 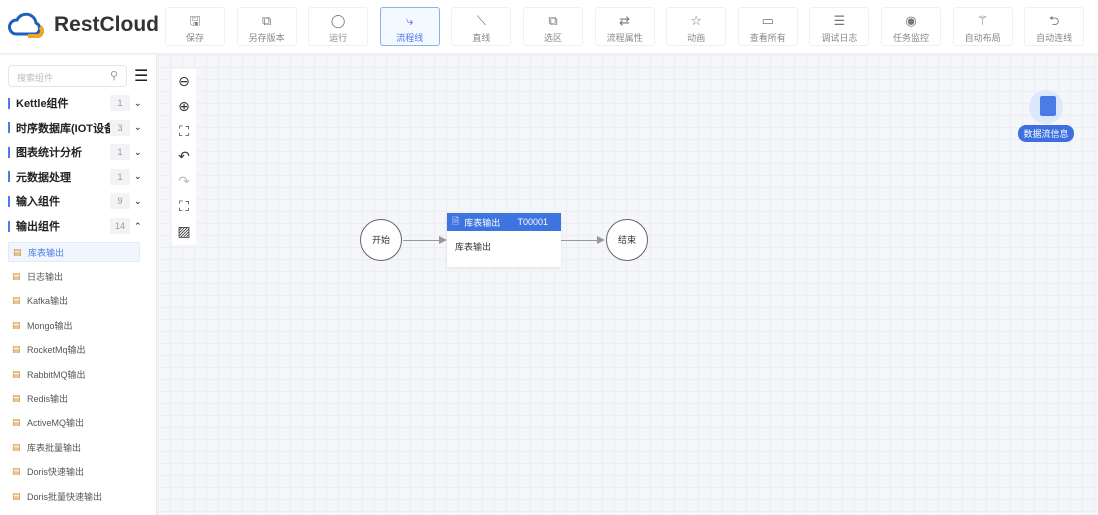 What do you see at coordinates (184, 181) in the screenshot?
I see `redo-icon: ↷` at bounding box center [184, 181].